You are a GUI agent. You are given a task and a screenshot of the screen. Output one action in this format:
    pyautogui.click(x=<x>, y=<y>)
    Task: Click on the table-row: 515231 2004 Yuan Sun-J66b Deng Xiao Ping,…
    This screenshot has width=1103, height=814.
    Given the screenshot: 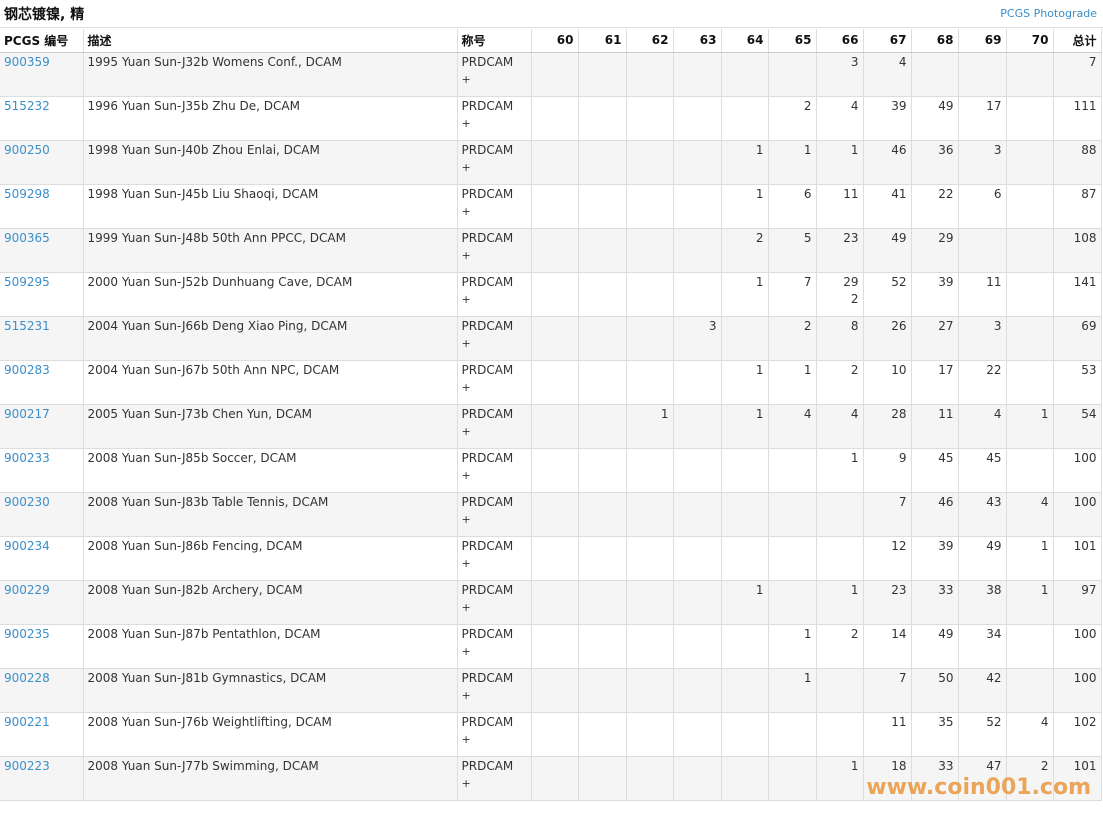 What is the action you would take?
    pyautogui.click(x=551, y=338)
    